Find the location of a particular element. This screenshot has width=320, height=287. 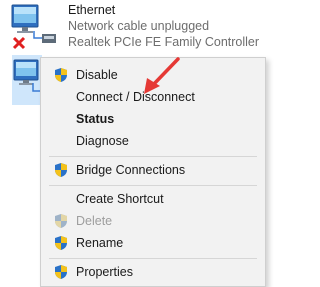

red-x-icon is located at coordinates (19, 43).